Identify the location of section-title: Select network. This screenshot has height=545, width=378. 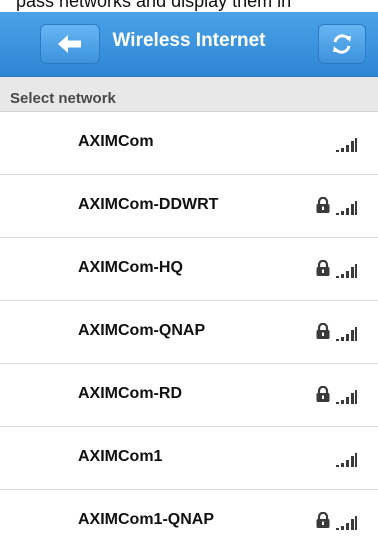
(63, 98).